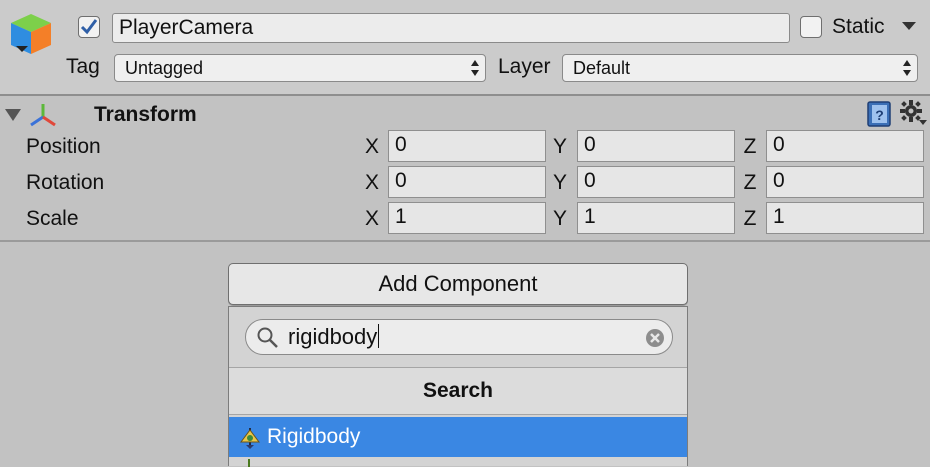 This screenshot has height=467, width=930. Describe the element at coordinates (459, 337) in the screenshot. I see `component-search-input: rigidbody` at that location.